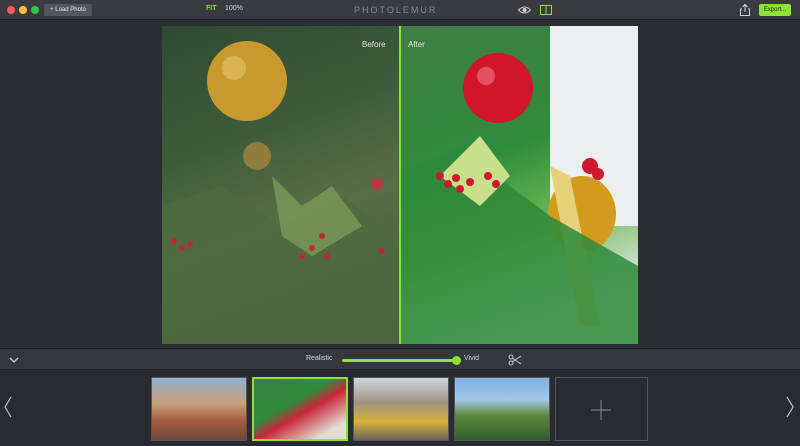 This screenshot has width=800, height=446. What do you see at coordinates (515, 360) in the screenshot?
I see `compare-icon` at bounding box center [515, 360].